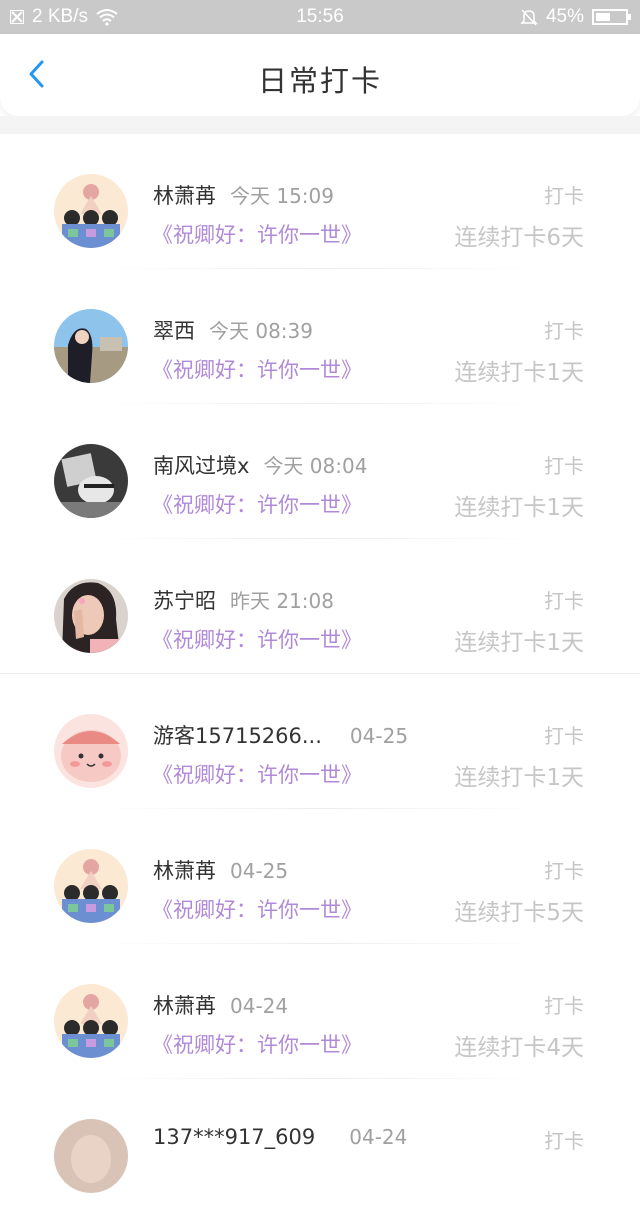 The image size is (640, 1214). What do you see at coordinates (529, 17) in the screenshot?
I see `mute-bell-icon` at bounding box center [529, 17].